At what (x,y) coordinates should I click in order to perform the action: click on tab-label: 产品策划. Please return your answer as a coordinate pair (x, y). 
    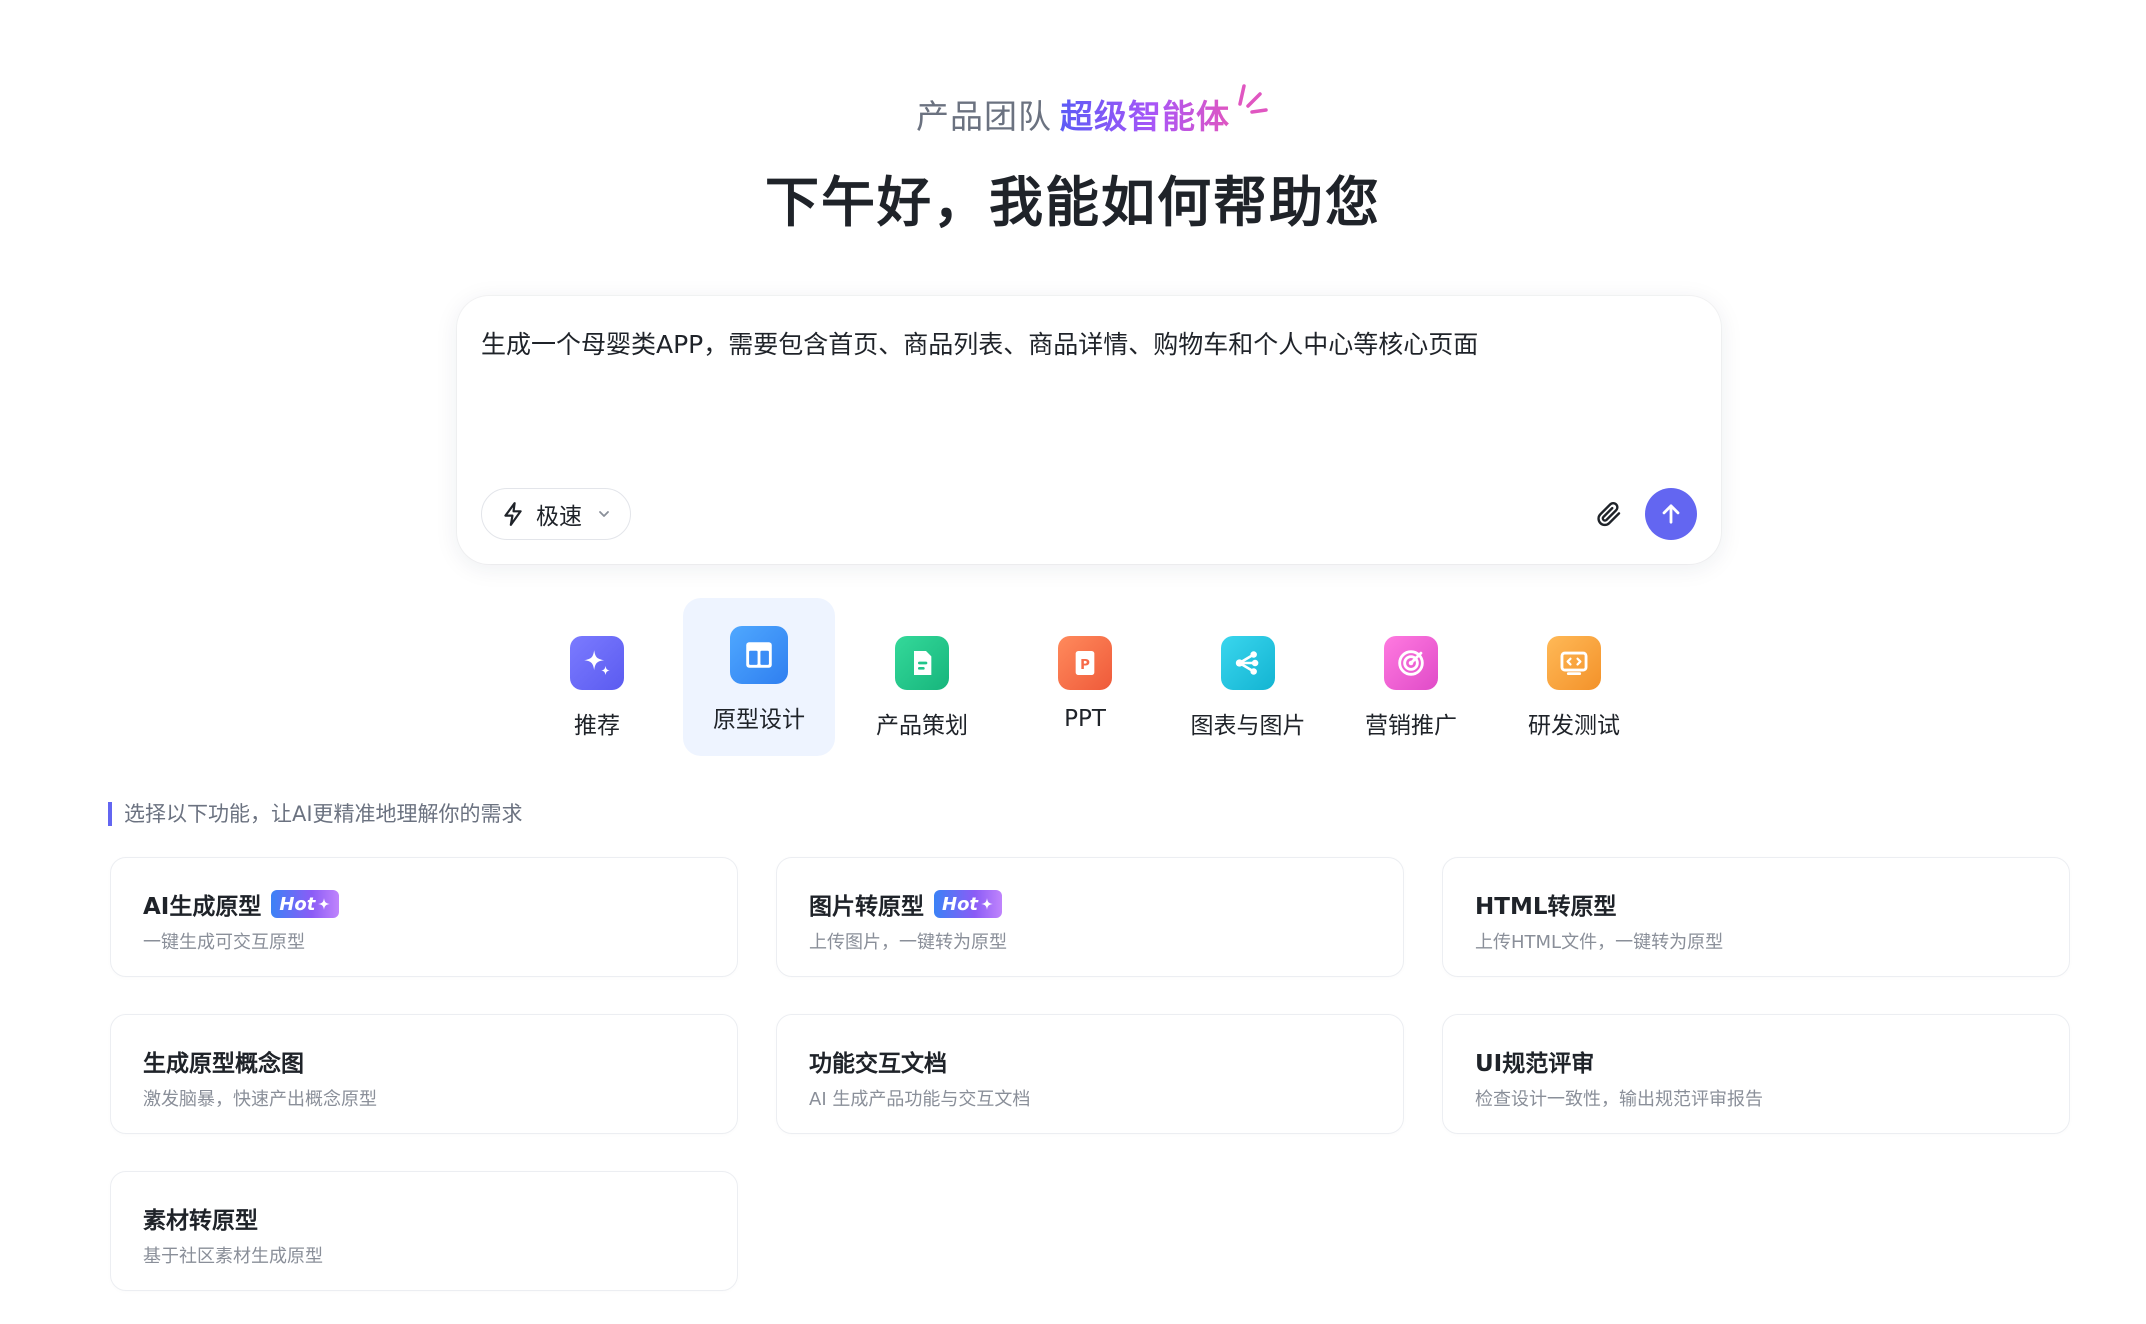
    Looking at the image, I should click on (922, 726).